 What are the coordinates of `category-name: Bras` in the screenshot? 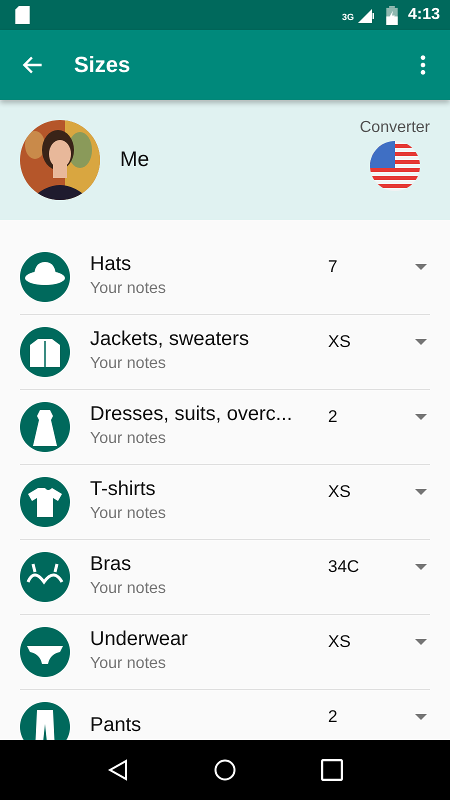 It's located at (111, 564).